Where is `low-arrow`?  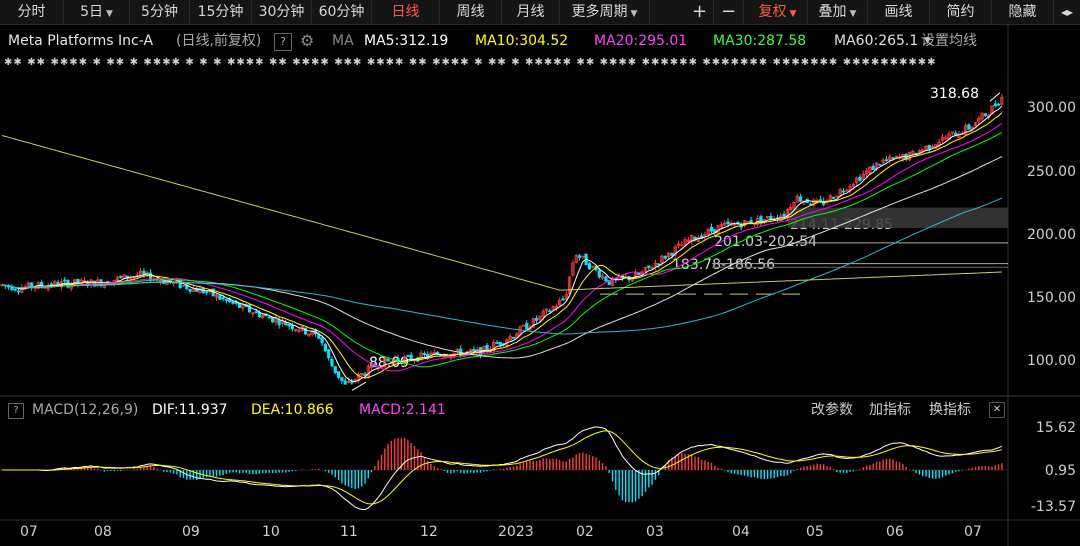 low-arrow is located at coordinates (359, 386).